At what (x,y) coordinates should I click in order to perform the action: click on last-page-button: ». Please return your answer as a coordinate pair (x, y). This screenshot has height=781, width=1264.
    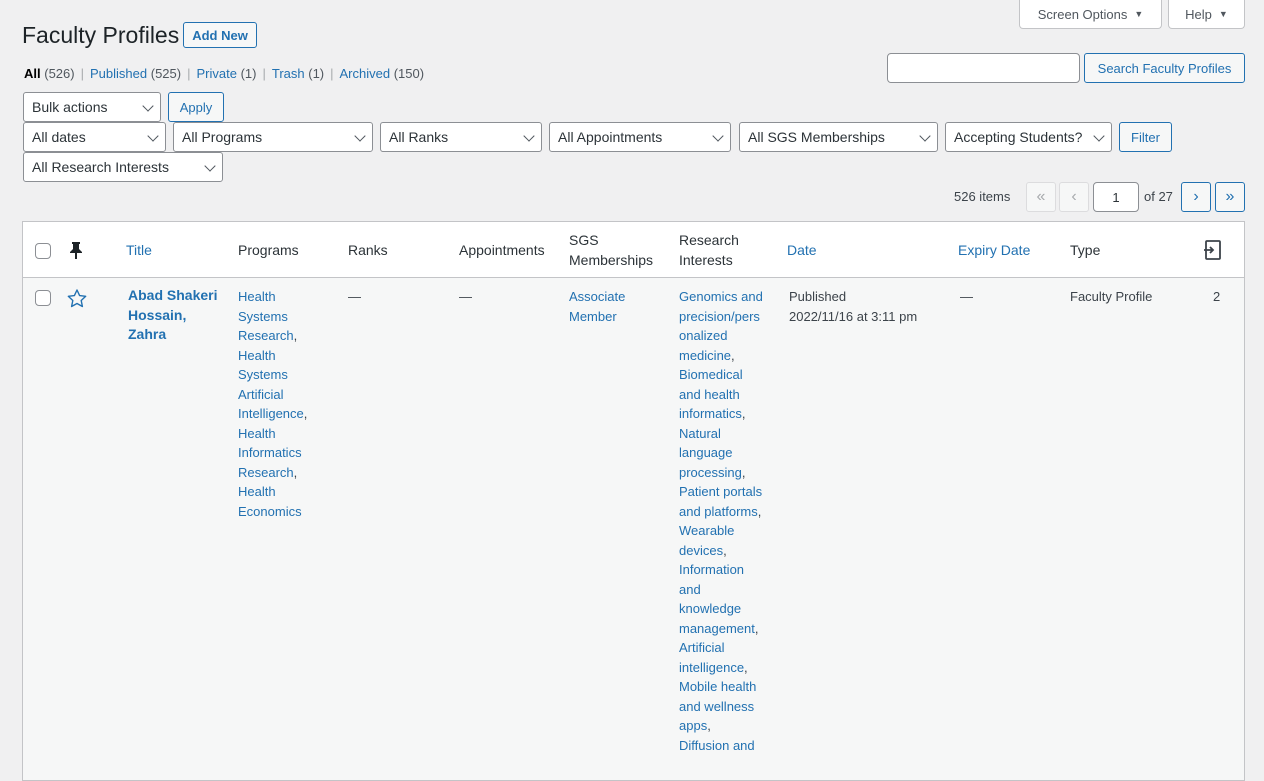
    Looking at the image, I should click on (1230, 197).